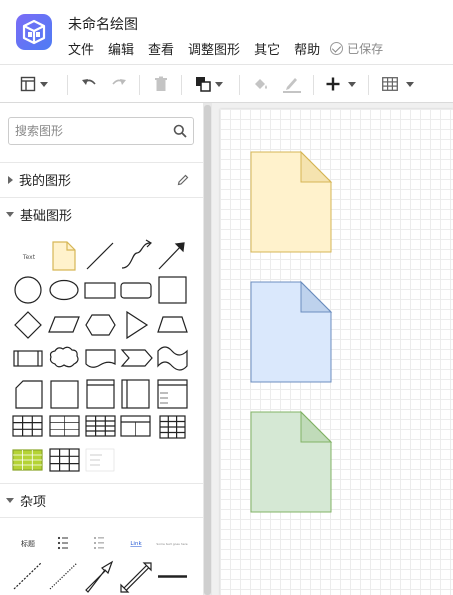 The width and height of the screenshot is (453, 595). What do you see at coordinates (203, 84) in the screenshot?
I see `to-front-icon` at bounding box center [203, 84].